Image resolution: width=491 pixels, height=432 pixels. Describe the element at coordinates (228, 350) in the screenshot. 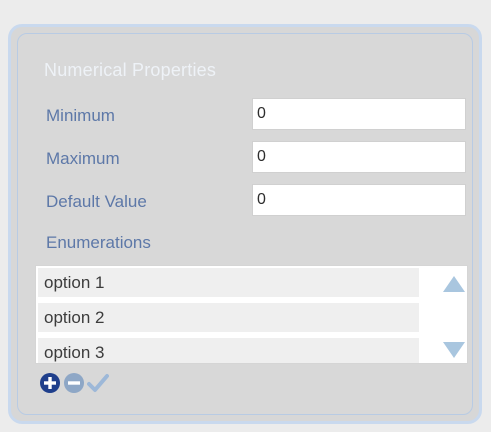

I see `enumeration-item: option 3` at that location.